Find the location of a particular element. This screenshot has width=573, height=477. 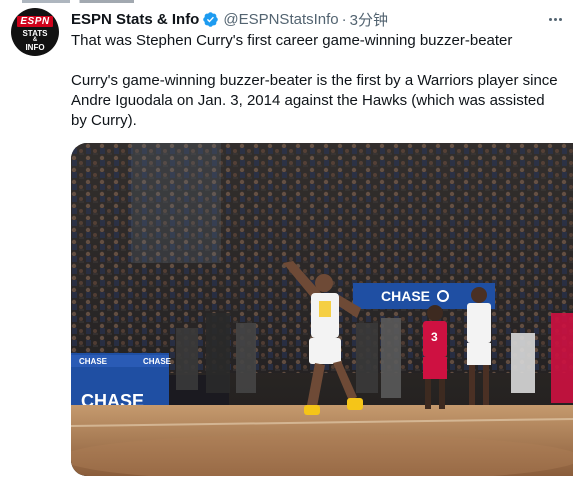

author-handle: @ESPNStatsInfo is located at coordinates (280, 19).